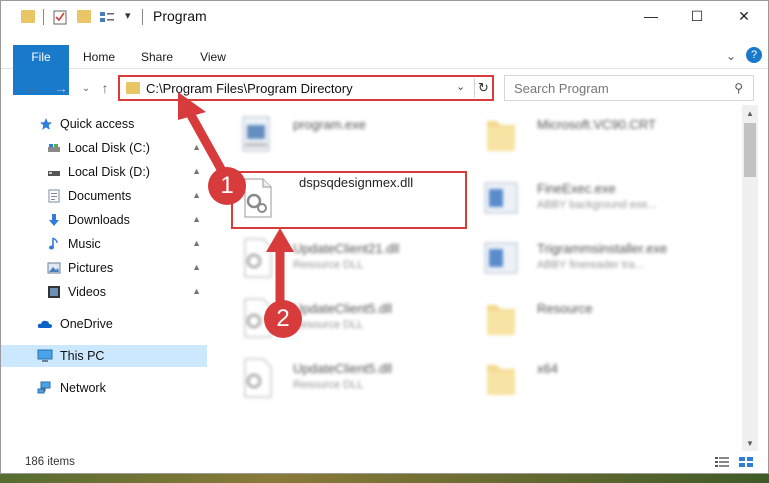 The height and width of the screenshot is (483, 769). Describe the element at coordinates (349, 200) in the screenshot. I see `selected-file-highlight` at that location.